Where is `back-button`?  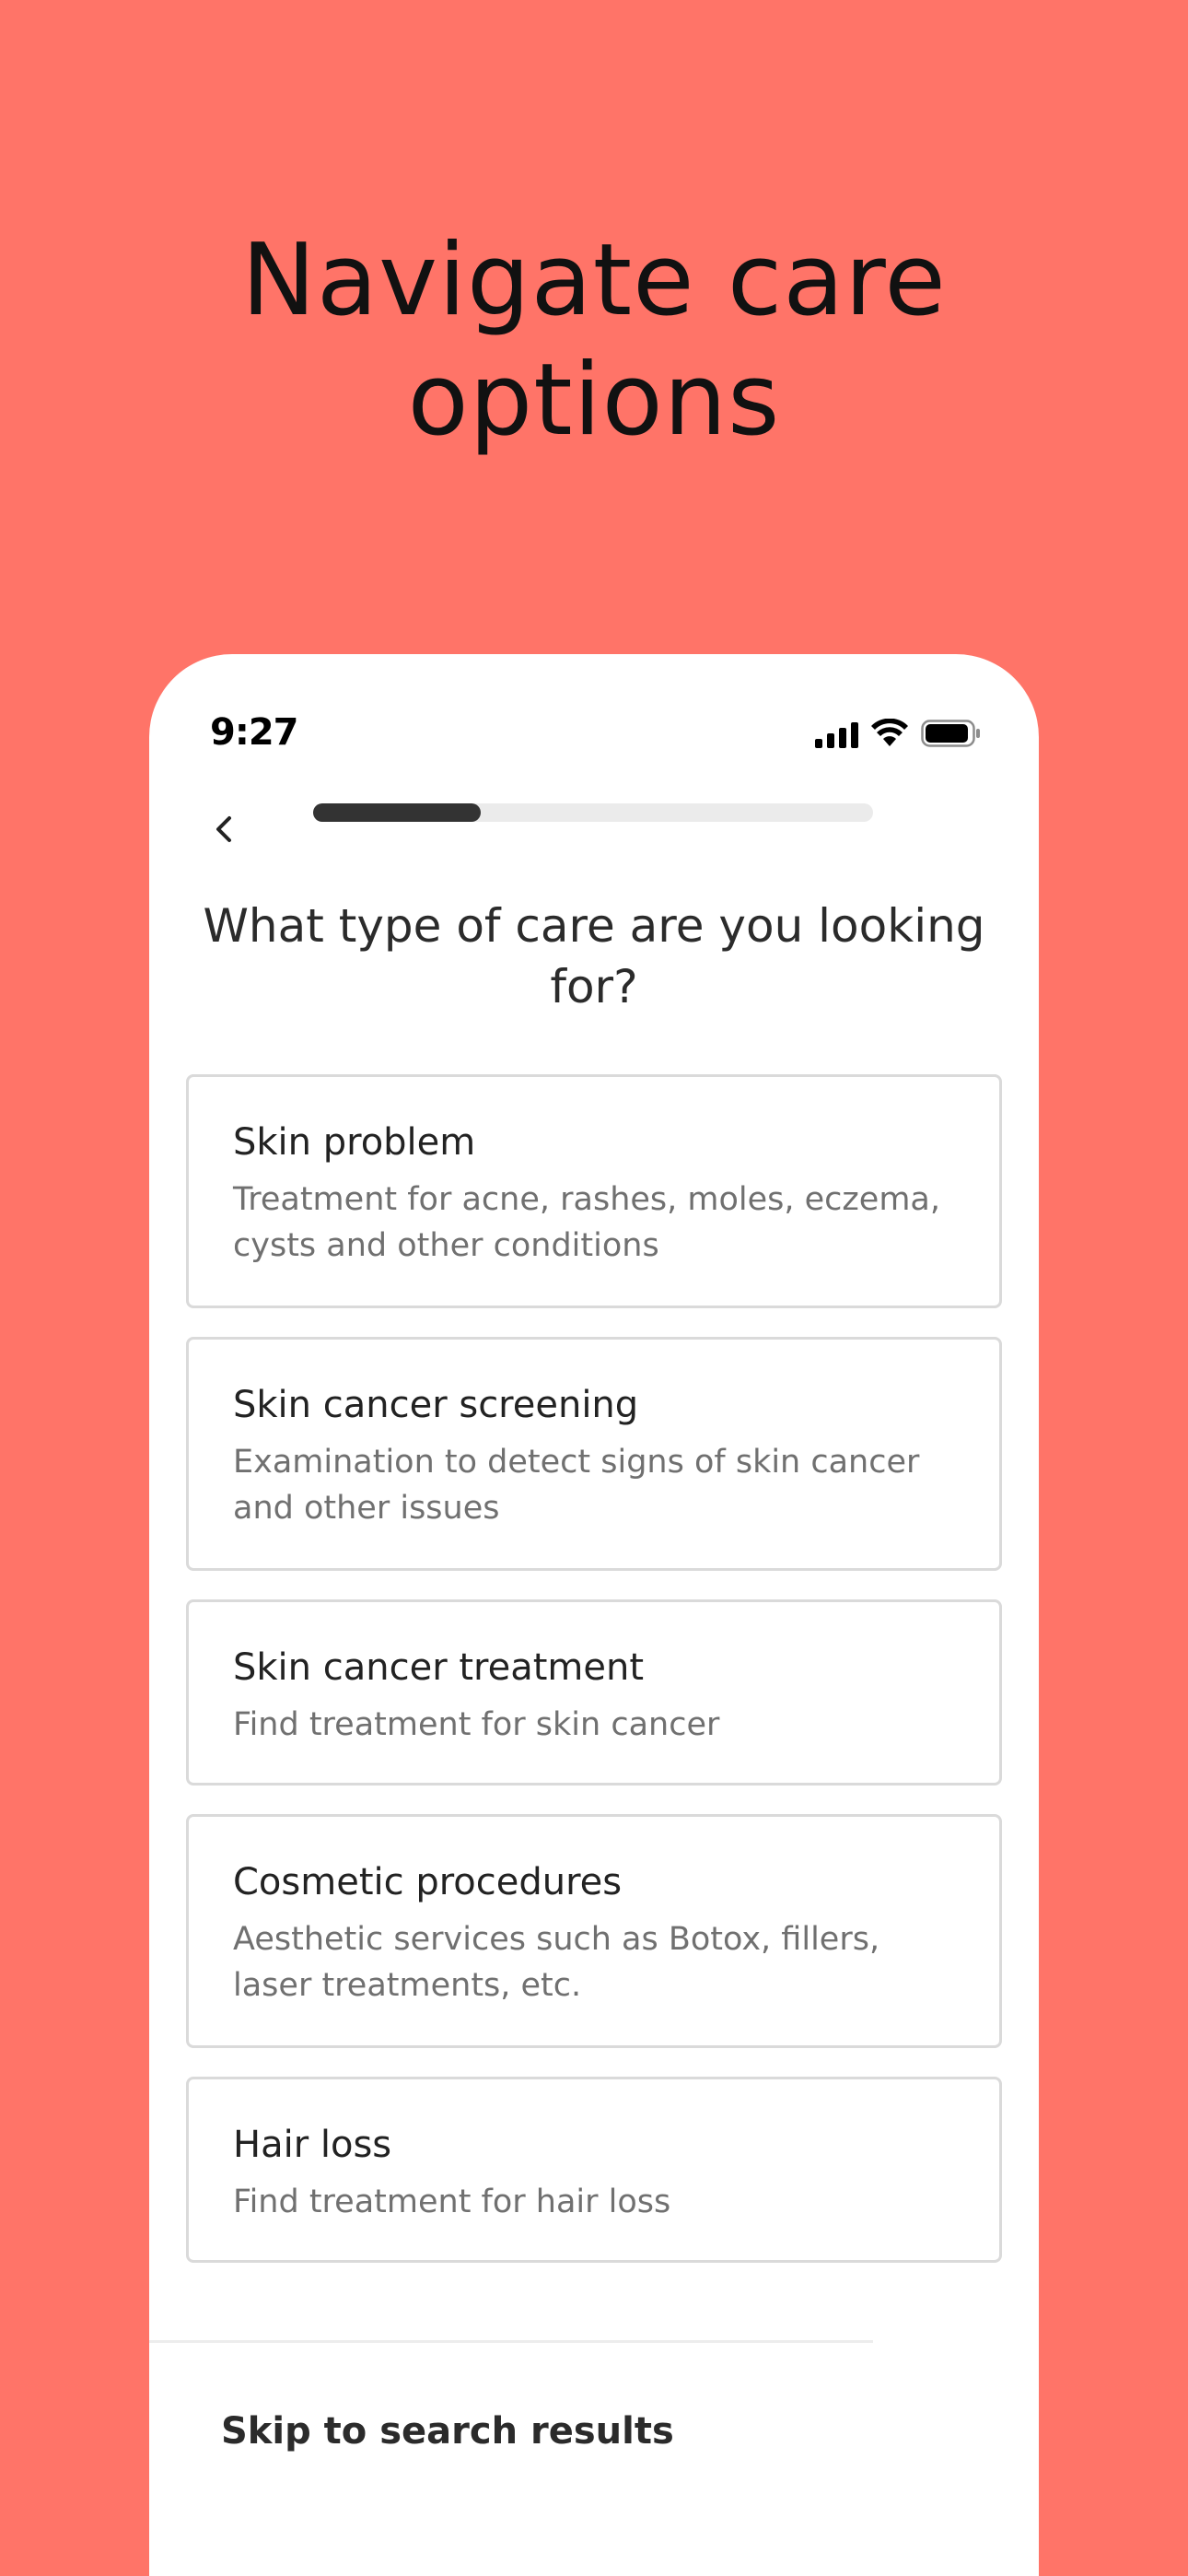
back-button is located at coordinates (222, 829).